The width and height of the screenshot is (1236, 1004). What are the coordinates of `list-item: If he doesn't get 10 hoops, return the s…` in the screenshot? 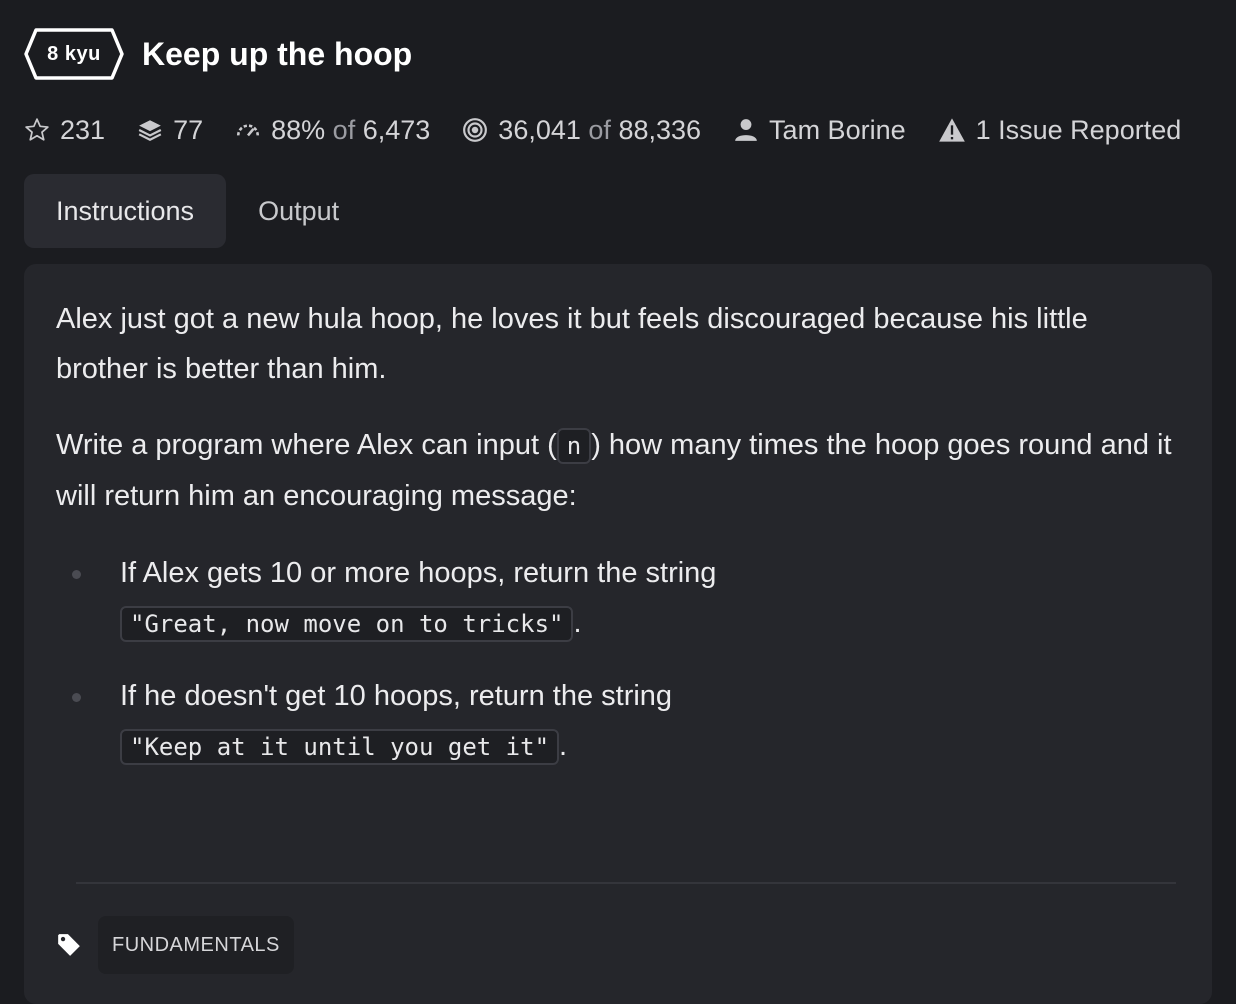 It's located at (621, 720).